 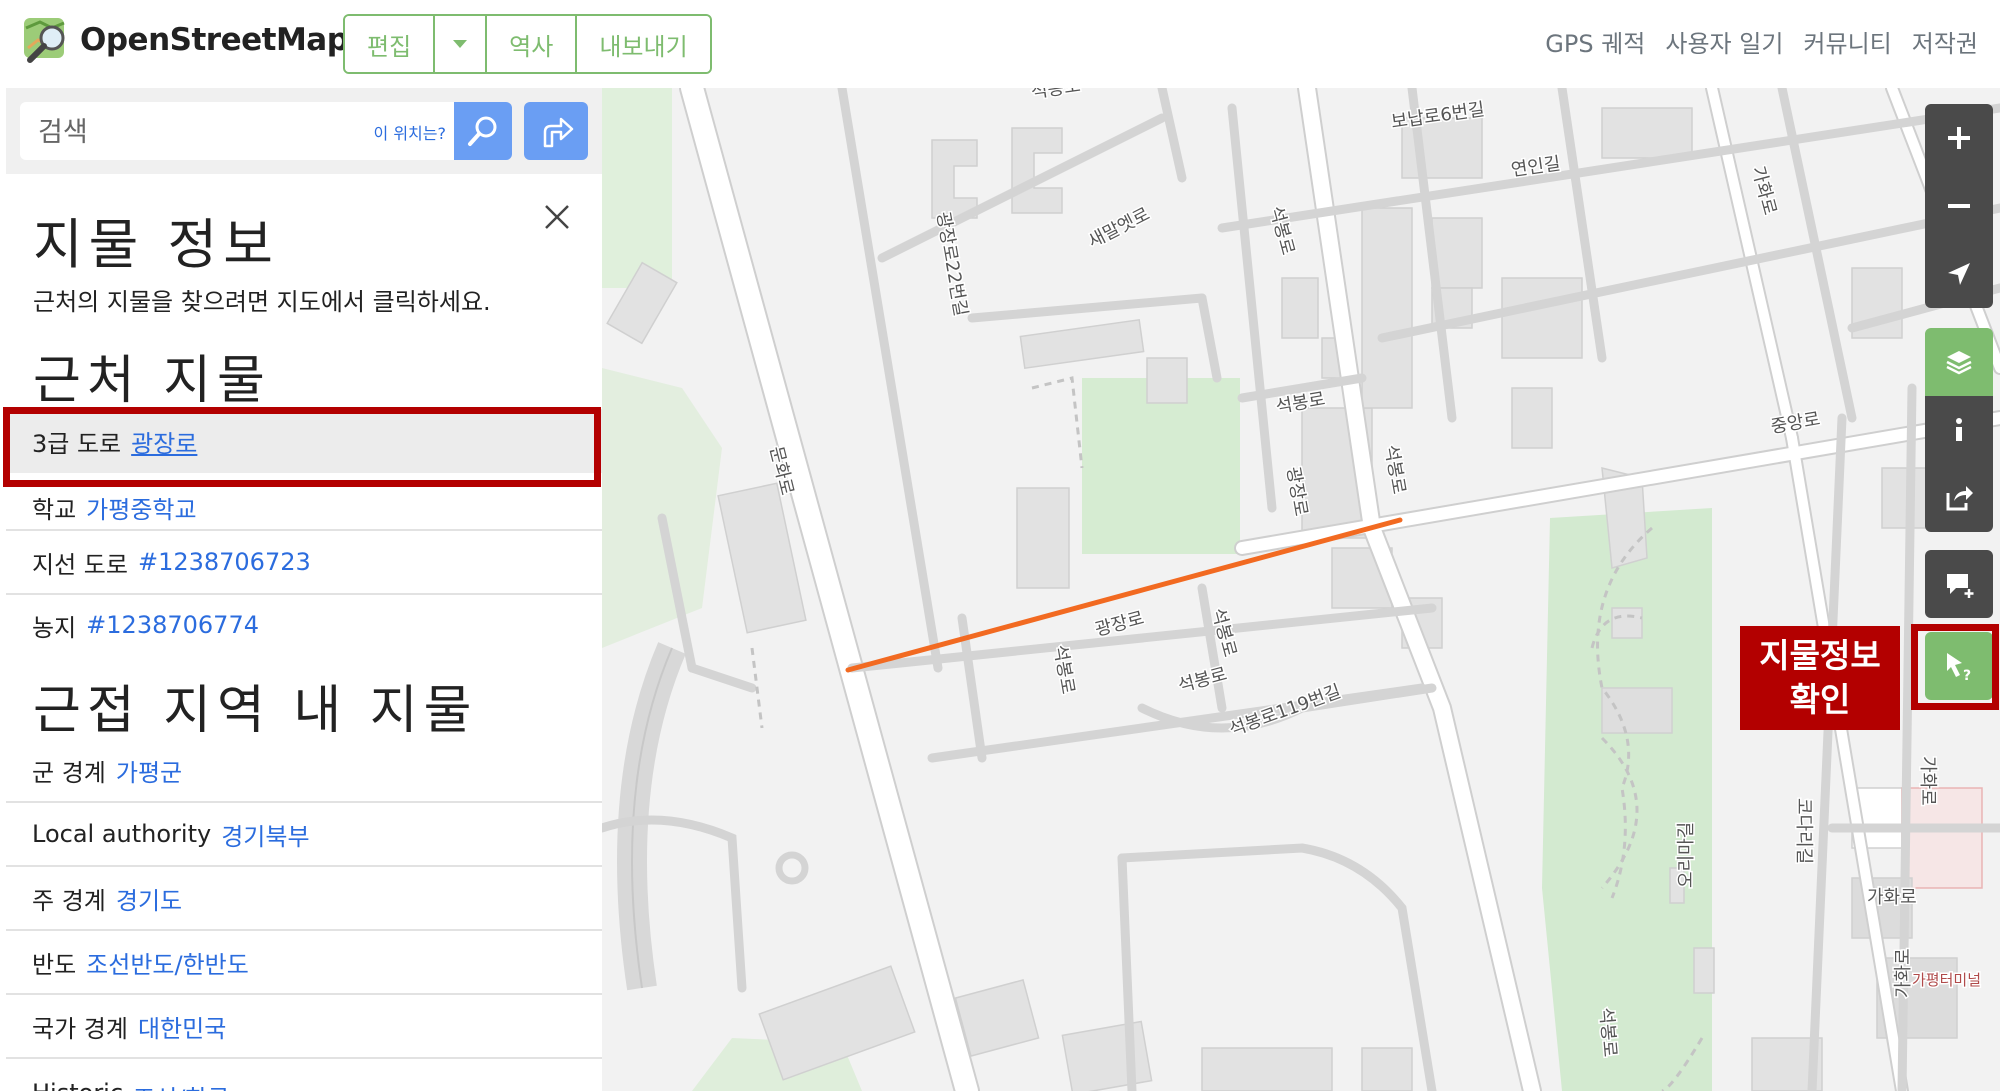 What do you see at coordinates (69, 900) in the screenshot?
I see `feature-type: 주 경계` at bounding box center [69, 900].